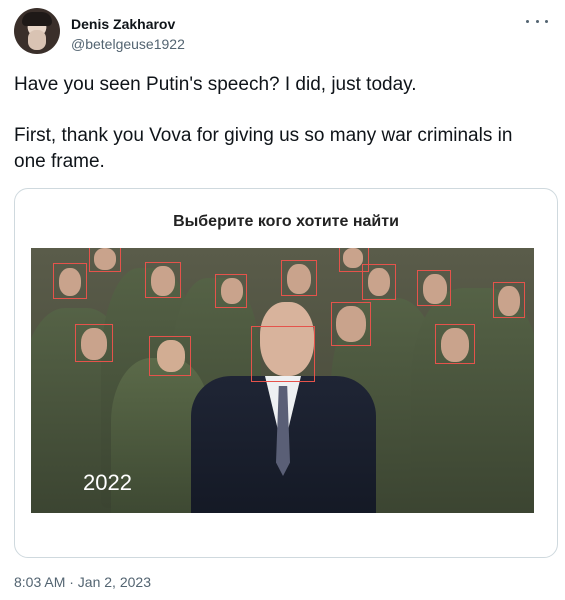 This screenshot has width=565, height=600. I want to click on author-handle: @betelgeuse1922, so click(128, 44).